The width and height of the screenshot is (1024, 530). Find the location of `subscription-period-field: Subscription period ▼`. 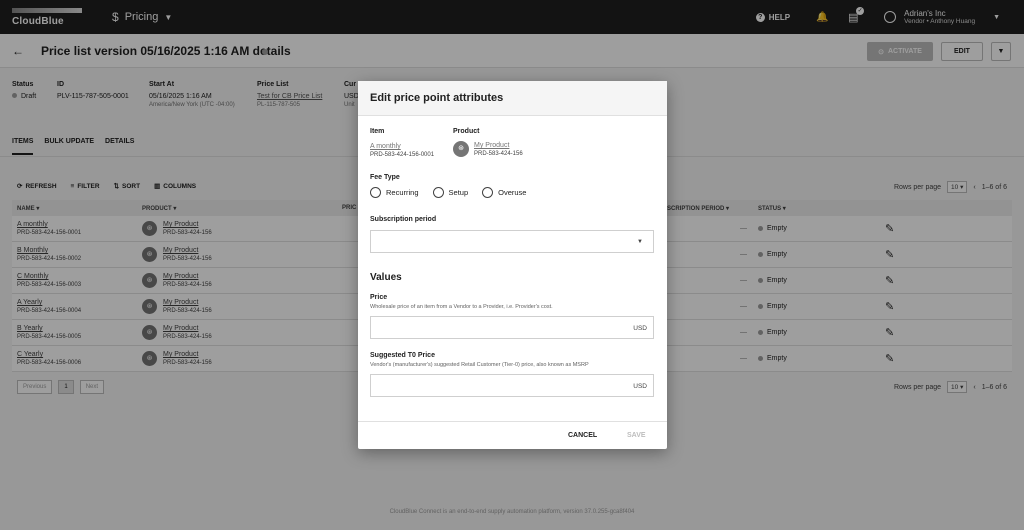

subscription-period-field: Subscription period ▼ is located at coordinates (512, 234).